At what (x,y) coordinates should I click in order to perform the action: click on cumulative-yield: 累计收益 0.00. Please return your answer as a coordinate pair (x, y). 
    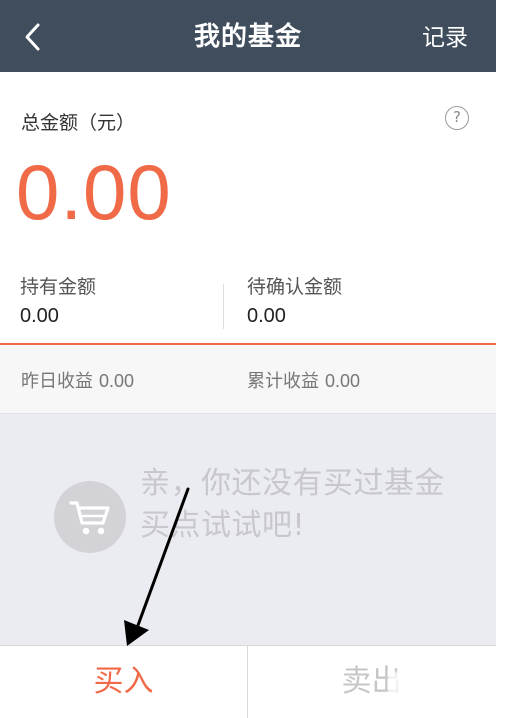
    Looking at the image, I should click on (303, 381).